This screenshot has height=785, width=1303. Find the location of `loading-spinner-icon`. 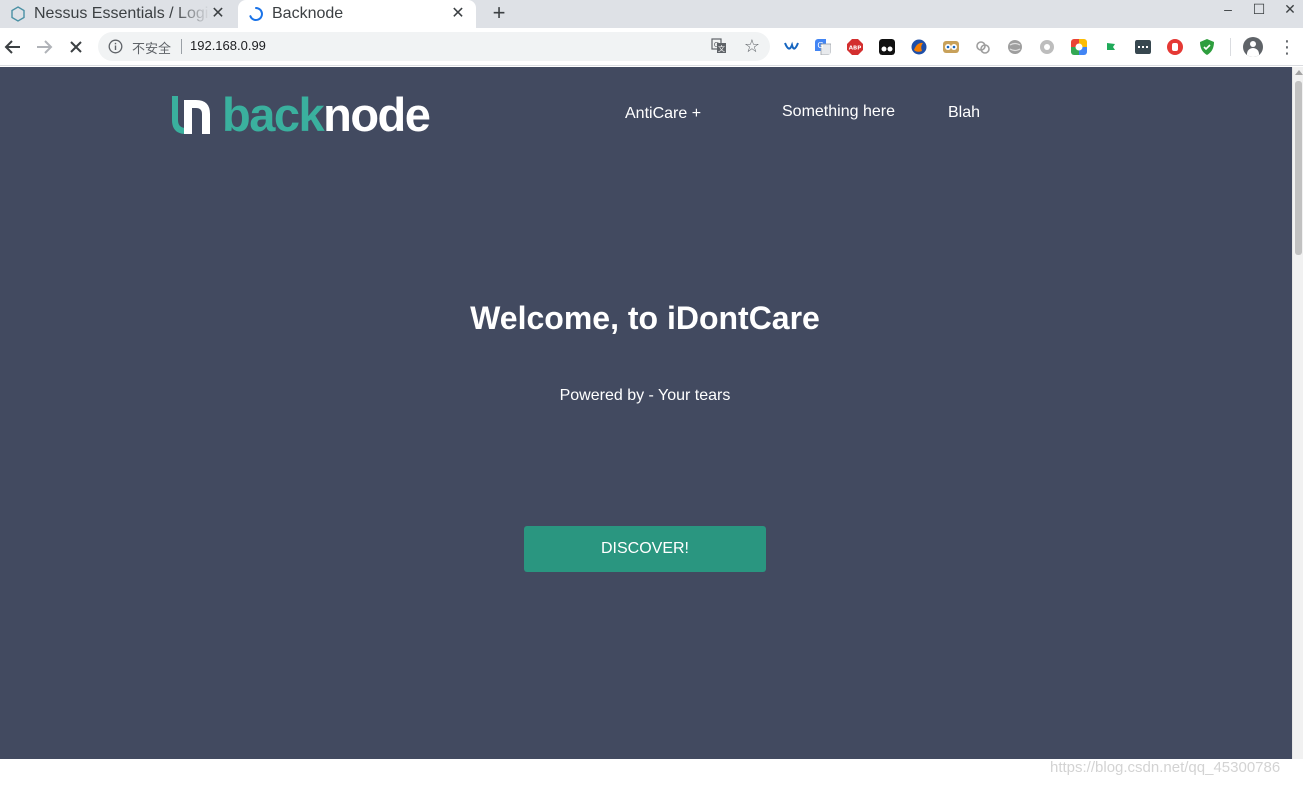

loading-spinner-icon is located at coordinates (256, 14).